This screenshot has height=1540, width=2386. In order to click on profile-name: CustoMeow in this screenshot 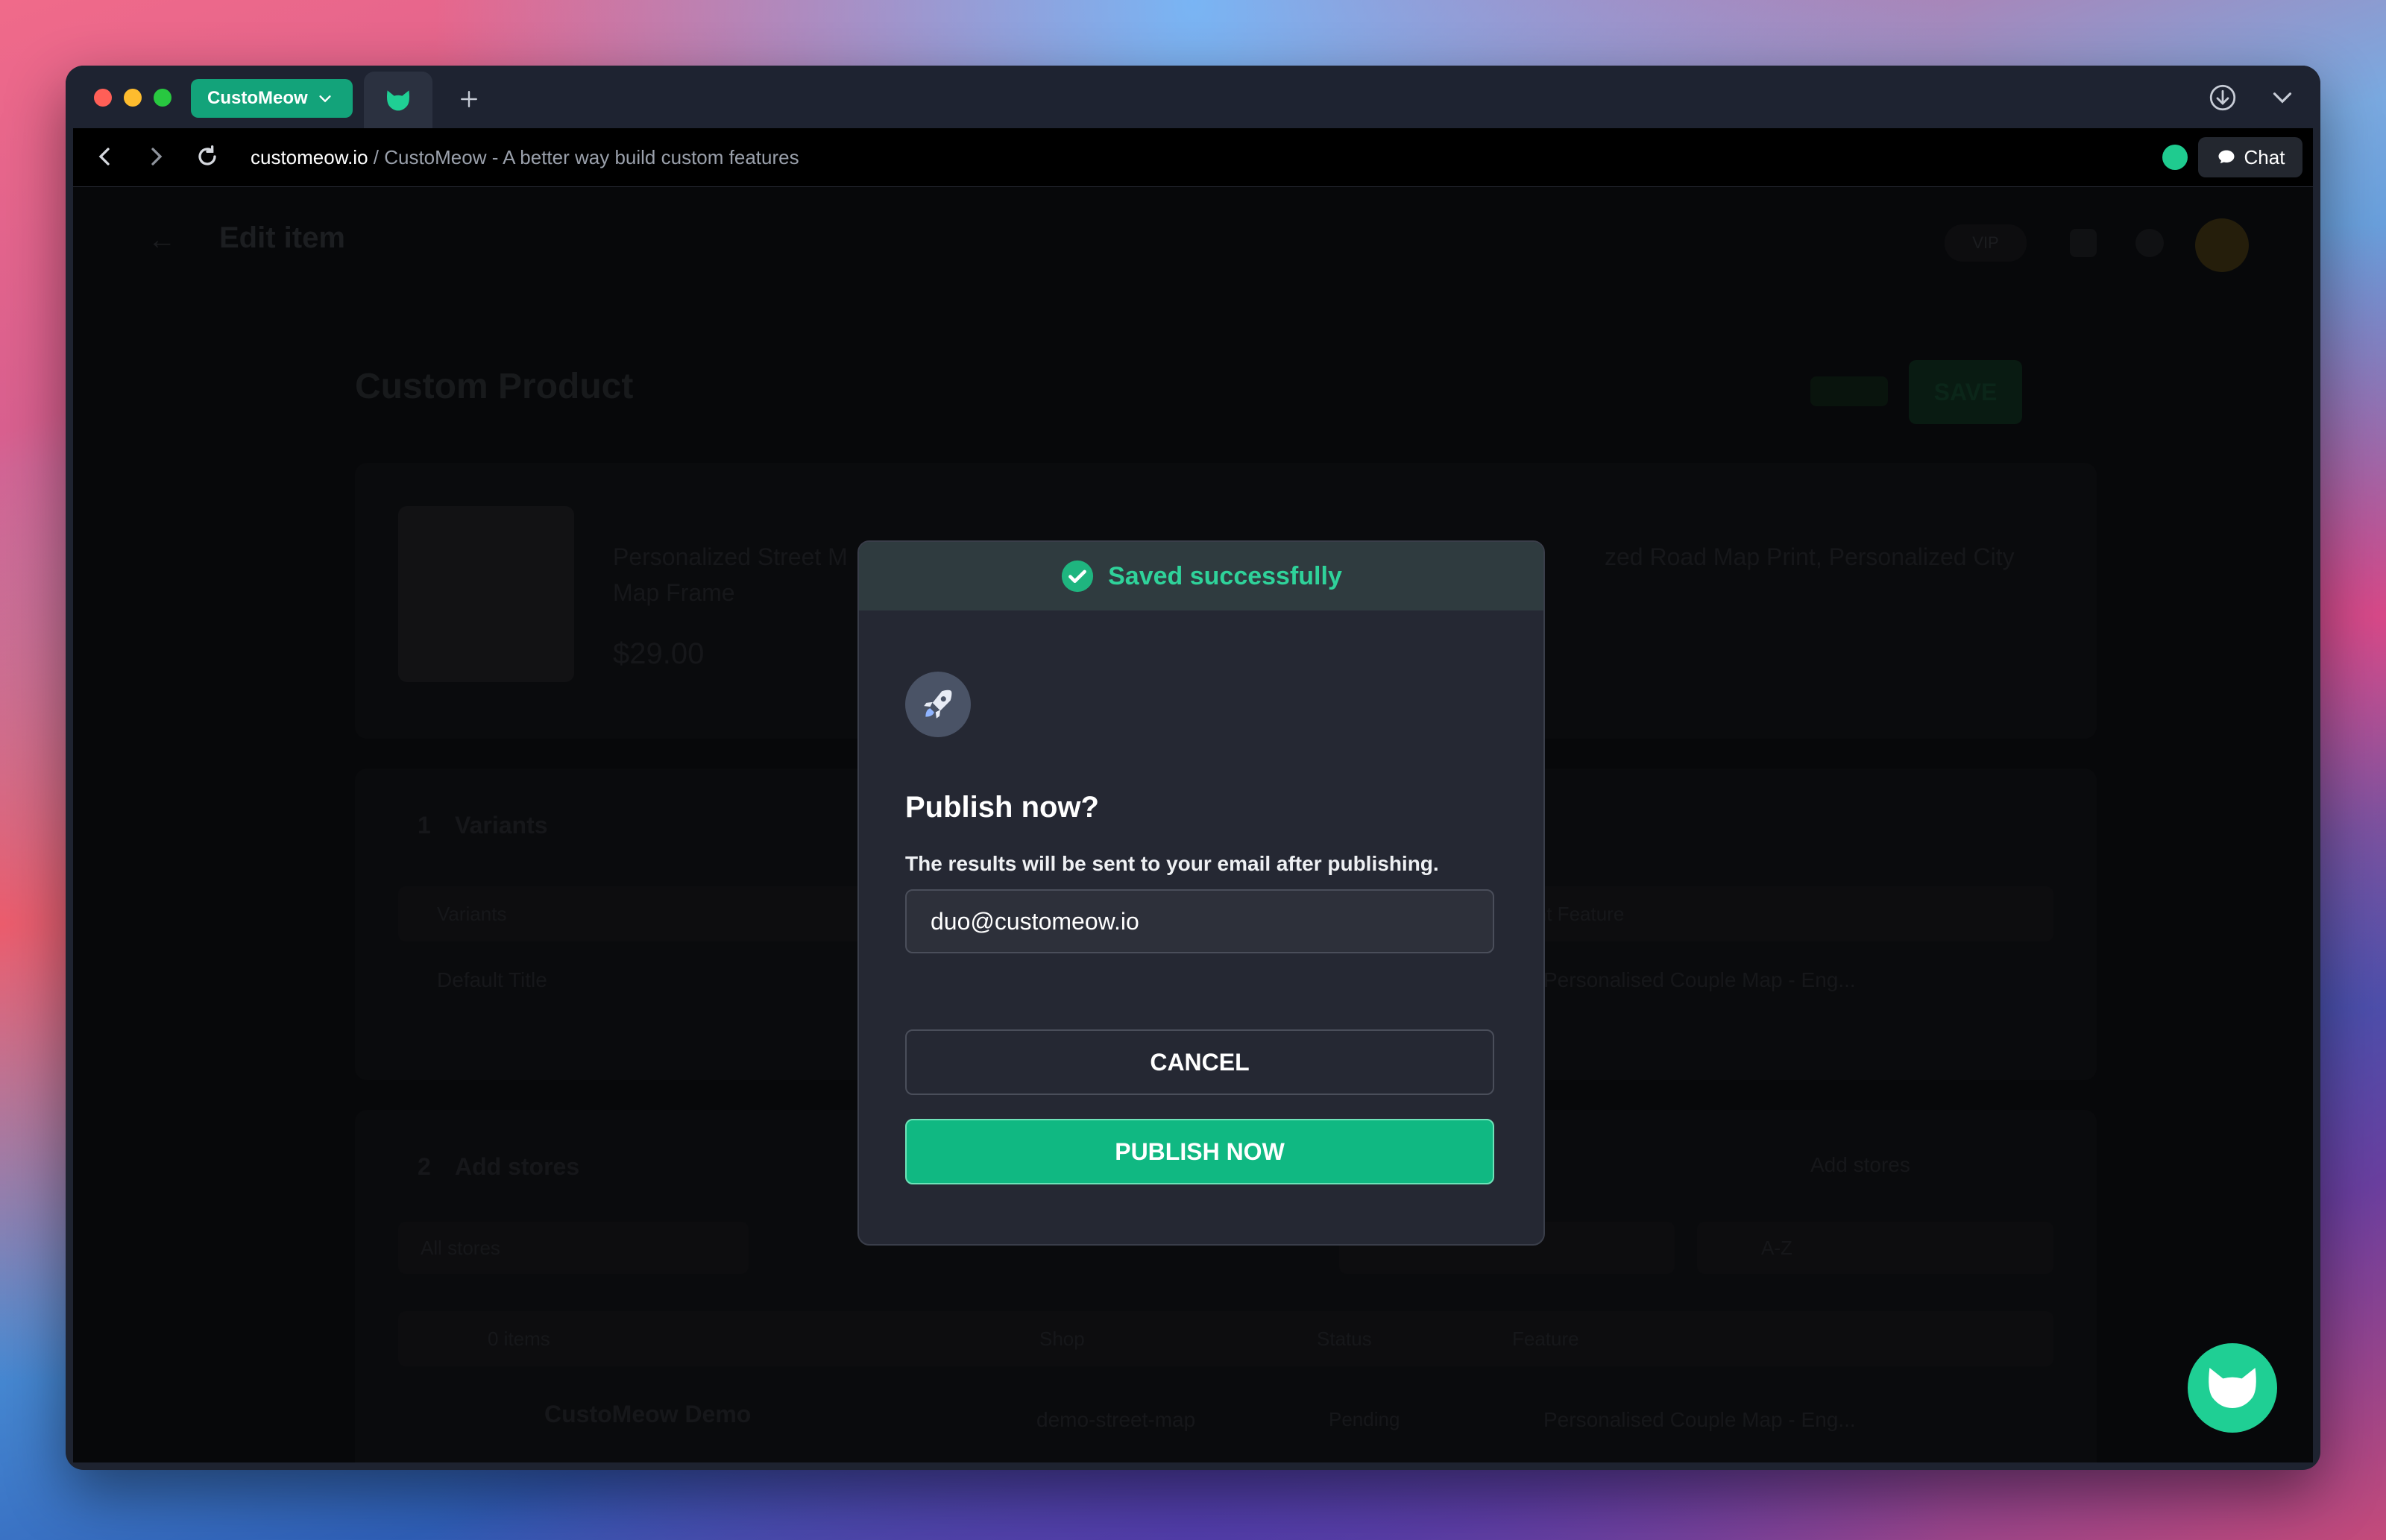, I will do `click(257, 98)`.